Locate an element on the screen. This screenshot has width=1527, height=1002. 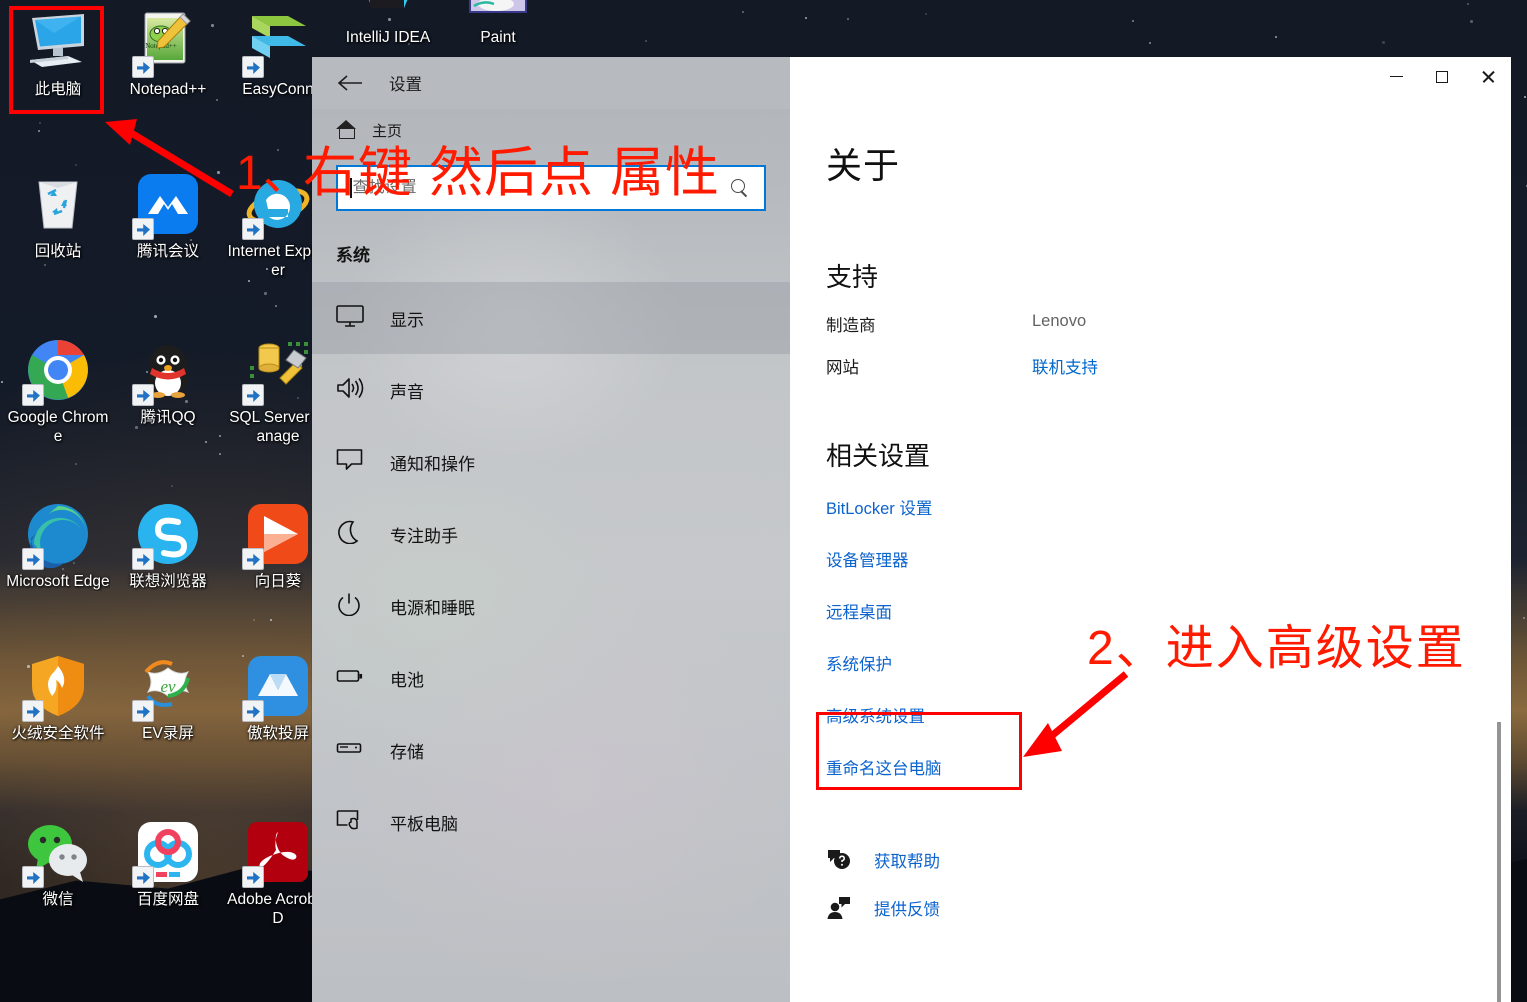
link-remote-desktop: 远程桌面 is located at coordinates (859, 611).